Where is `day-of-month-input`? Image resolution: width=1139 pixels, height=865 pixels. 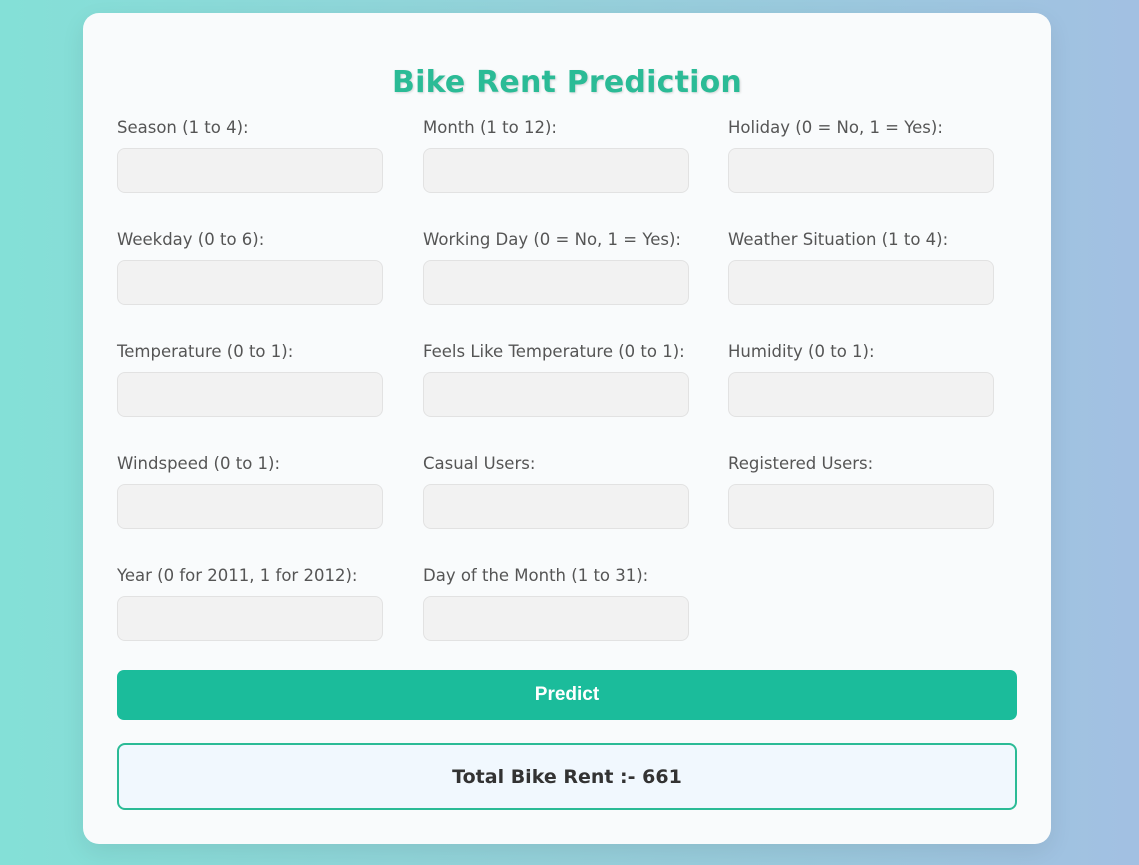
day-of-month-input is located at coordinates (556, 618).